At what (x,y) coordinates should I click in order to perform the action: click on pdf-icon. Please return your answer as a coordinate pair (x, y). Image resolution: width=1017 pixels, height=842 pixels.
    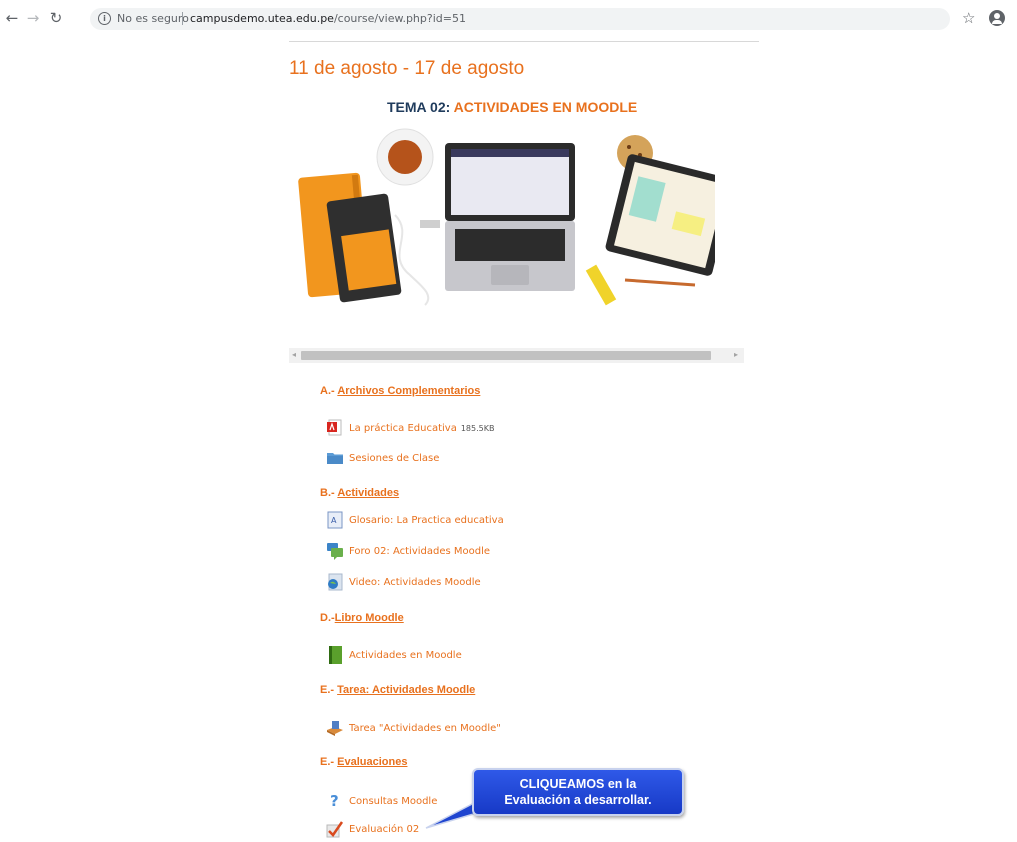
    Looking at the image, I should click on (335, 428).